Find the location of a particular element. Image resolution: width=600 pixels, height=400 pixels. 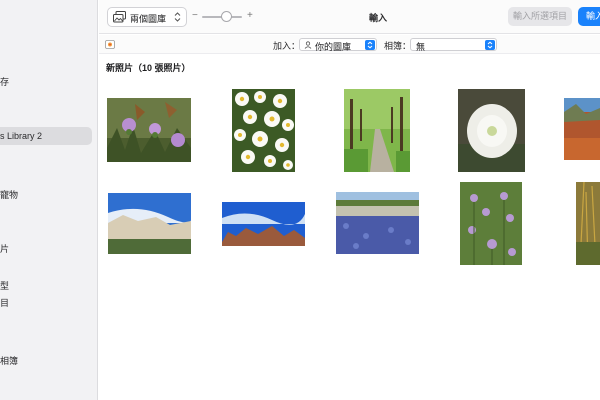

import-all-button: 輸入 is located at coordinates (589, 16).